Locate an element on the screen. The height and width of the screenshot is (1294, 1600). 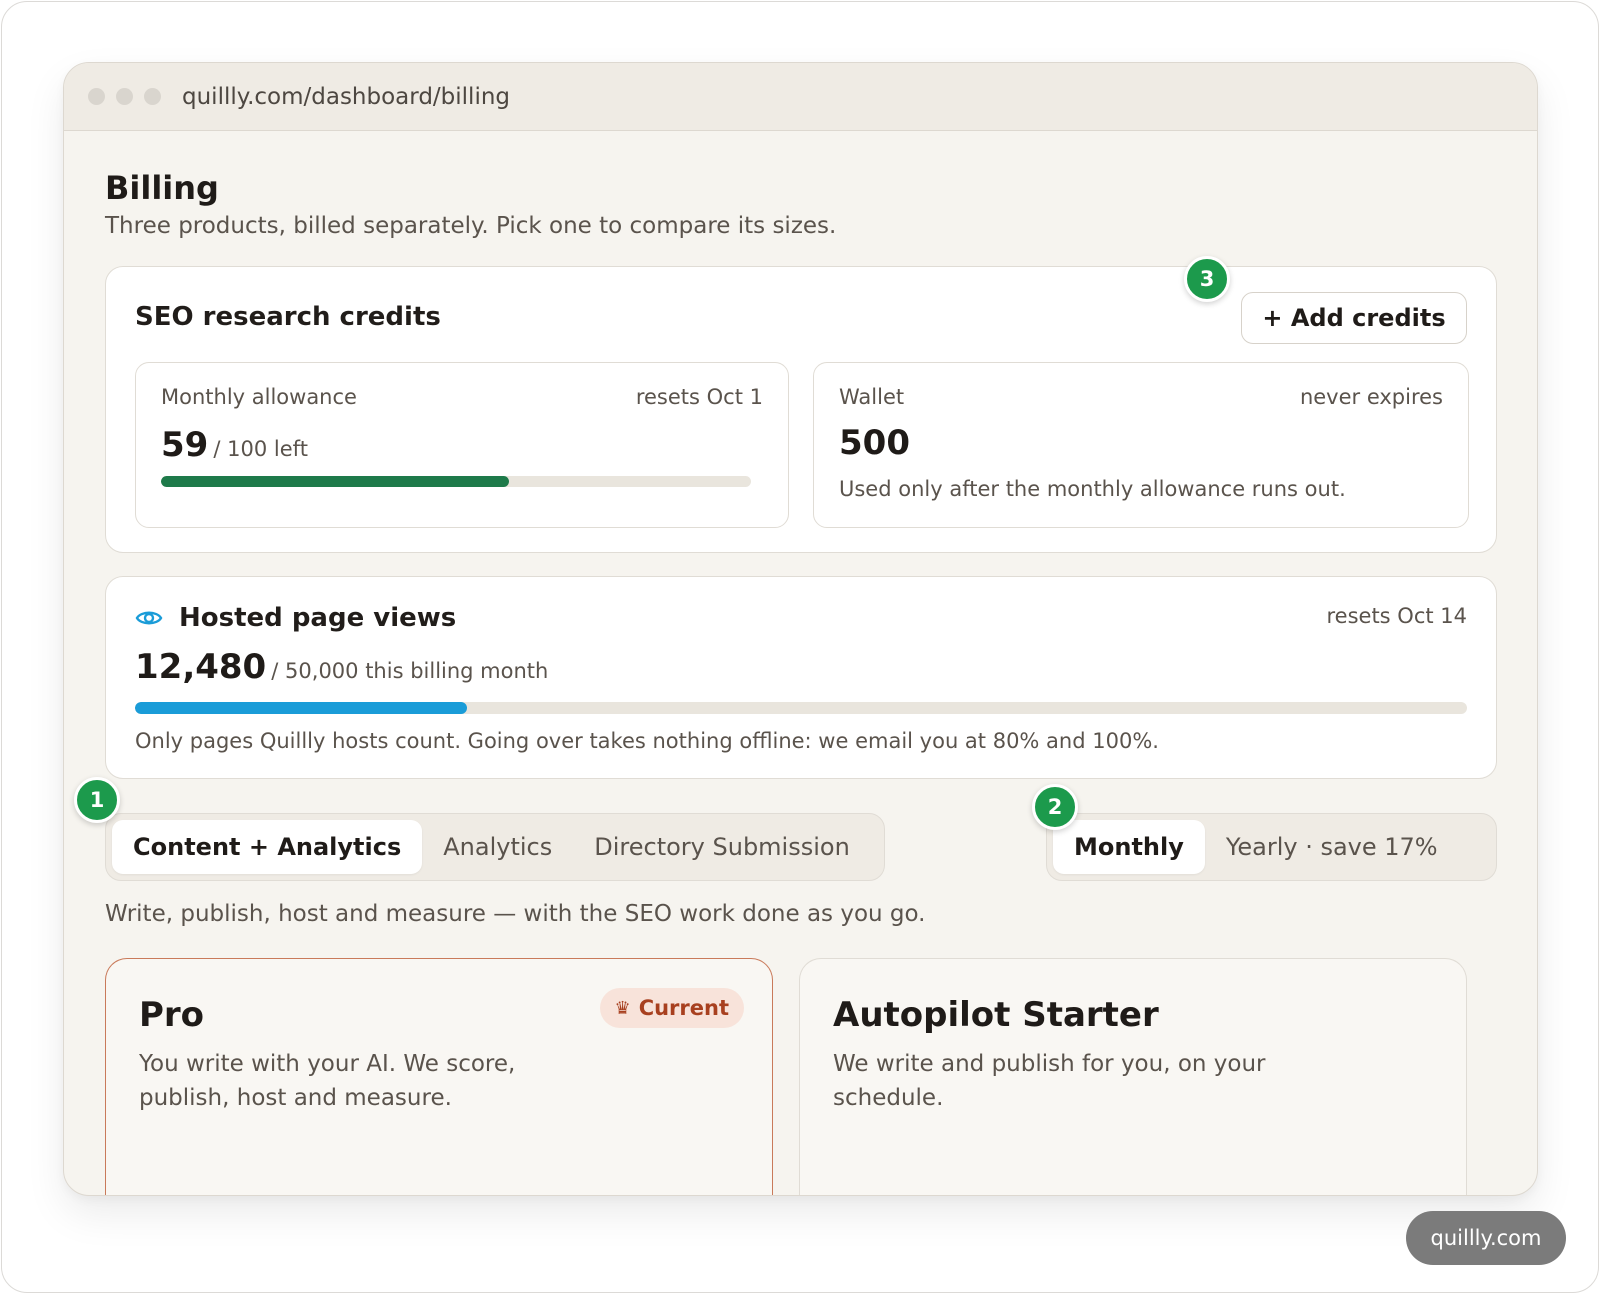
address-bar-url: quillly.com/dashboard/billing is located at coordinates (346, 97).